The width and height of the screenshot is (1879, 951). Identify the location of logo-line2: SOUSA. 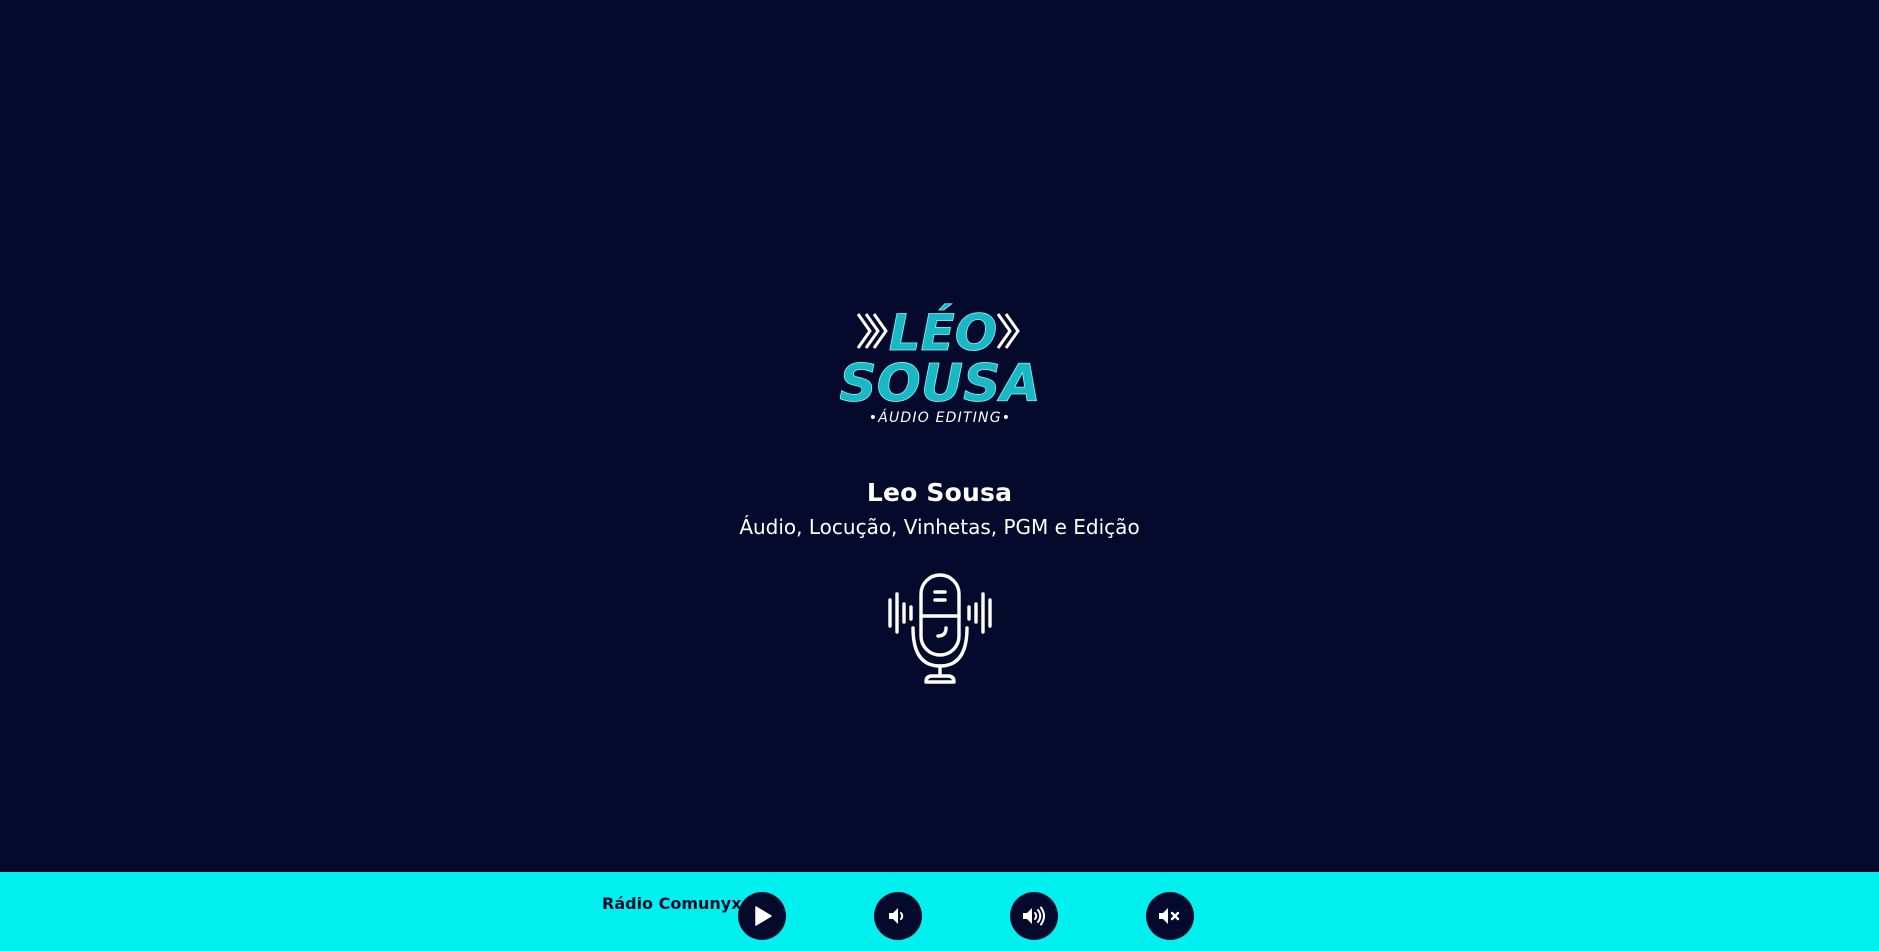
(940, 384).